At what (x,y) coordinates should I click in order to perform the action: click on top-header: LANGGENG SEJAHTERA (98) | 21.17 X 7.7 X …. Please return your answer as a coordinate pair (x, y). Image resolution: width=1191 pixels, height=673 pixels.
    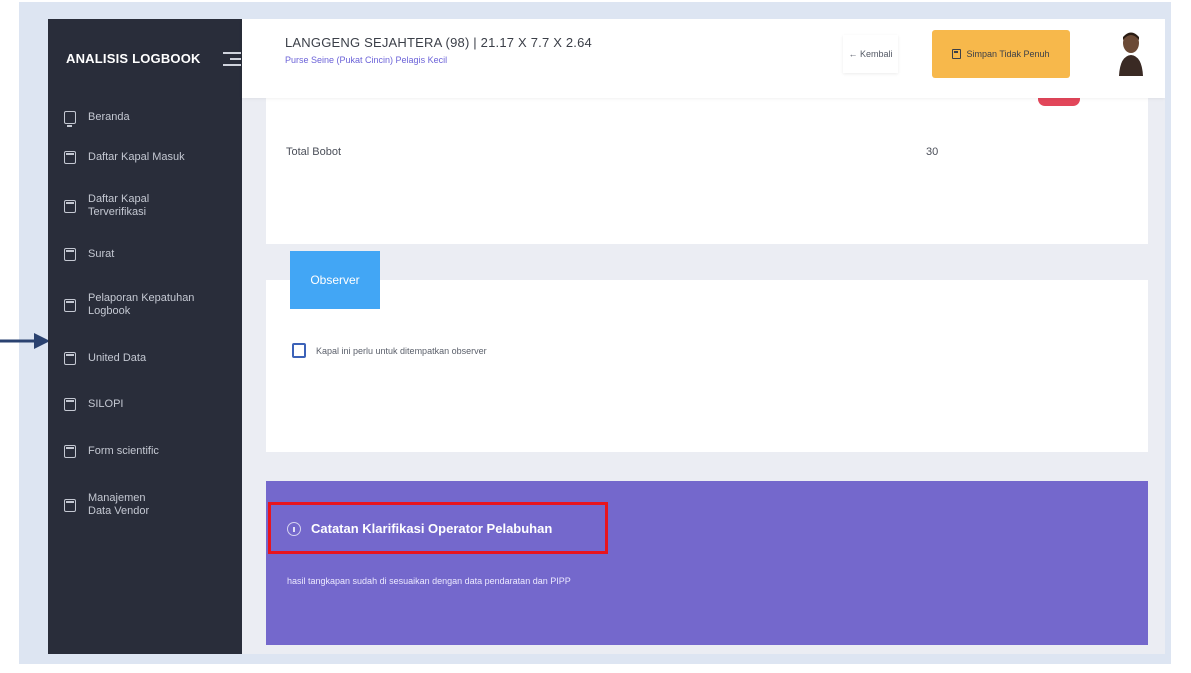
    Looking at the image, I should click on (703, 58).